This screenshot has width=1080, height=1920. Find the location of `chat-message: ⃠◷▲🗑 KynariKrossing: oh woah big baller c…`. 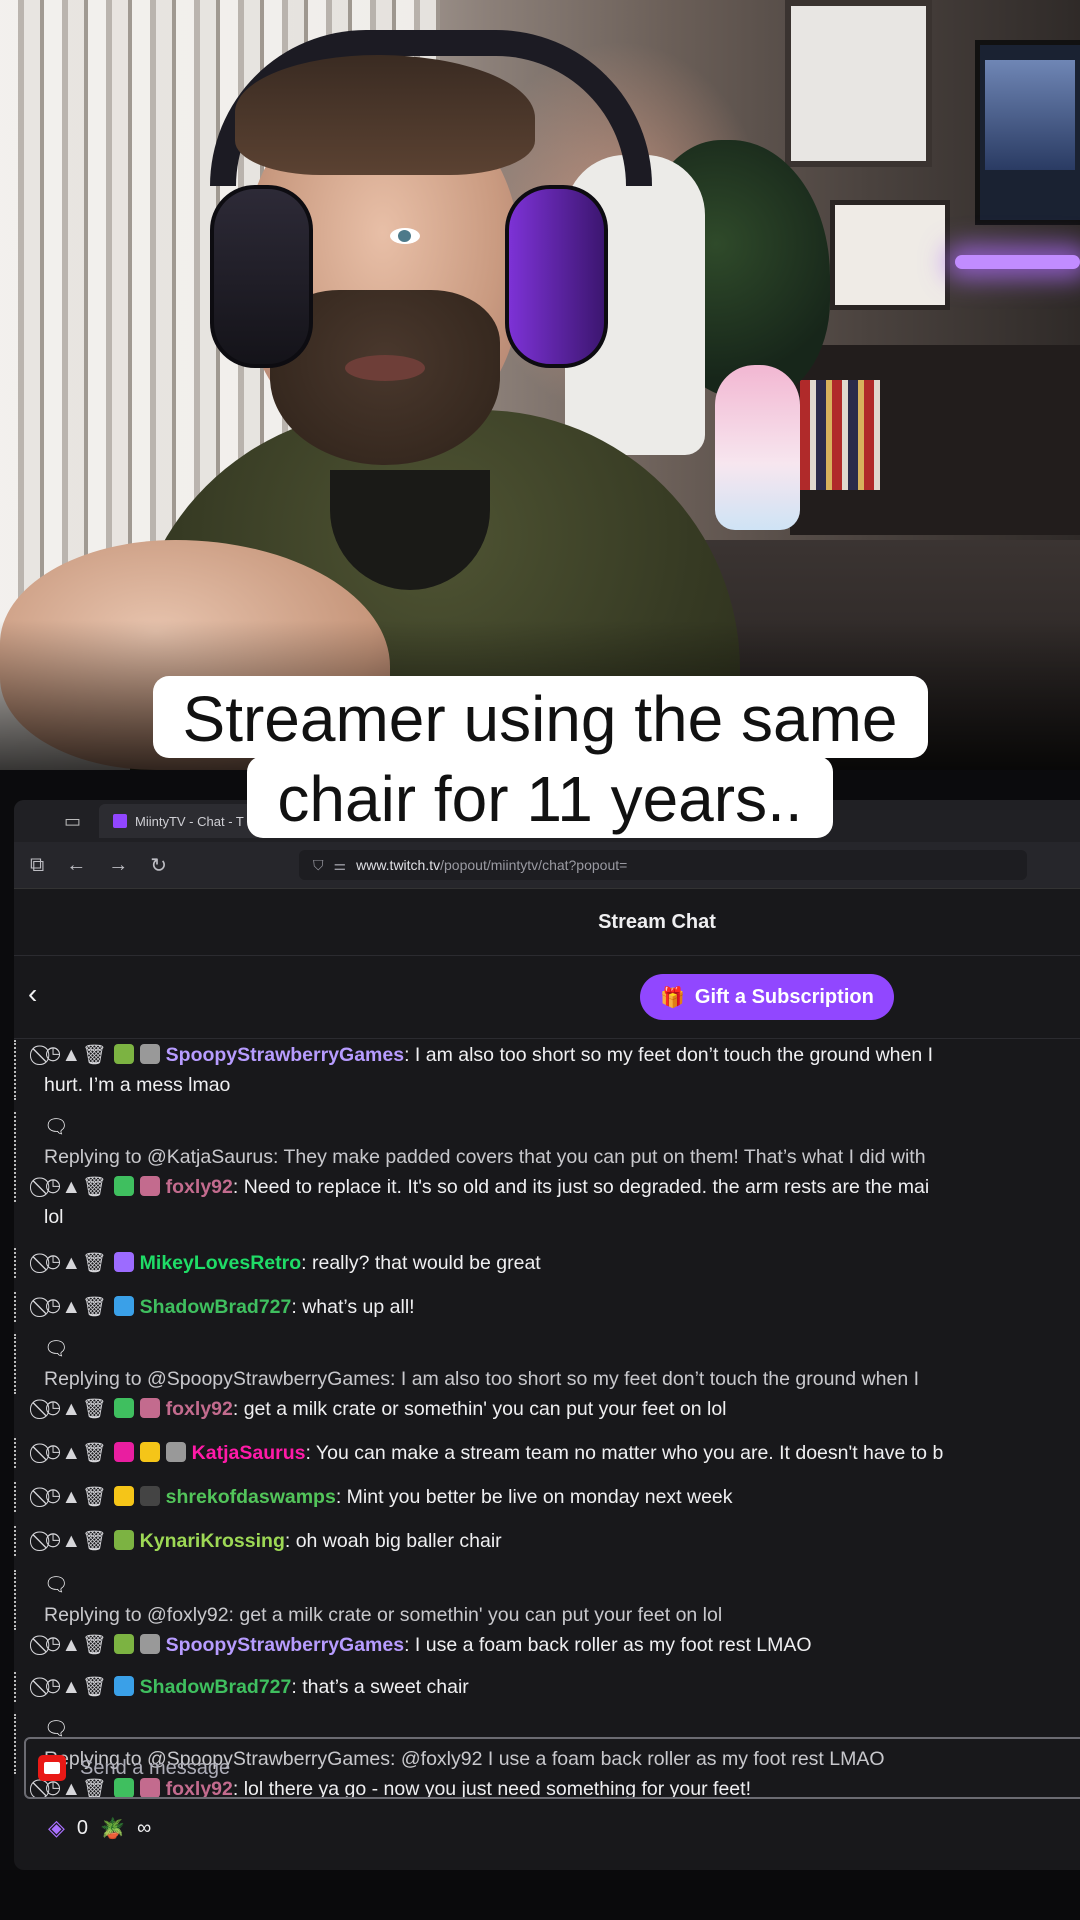

chat-message: ⃠◷▲🗑 KynariKrossing: oh woah big baller c… is located at coordinates (547, 1541).